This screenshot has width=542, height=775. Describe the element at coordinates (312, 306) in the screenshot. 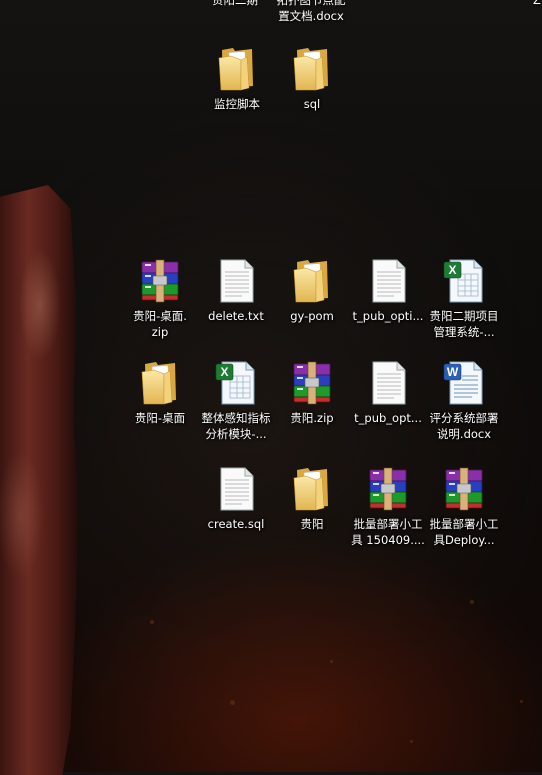

I see `desktop-item-folder: gy-pom` at that location.